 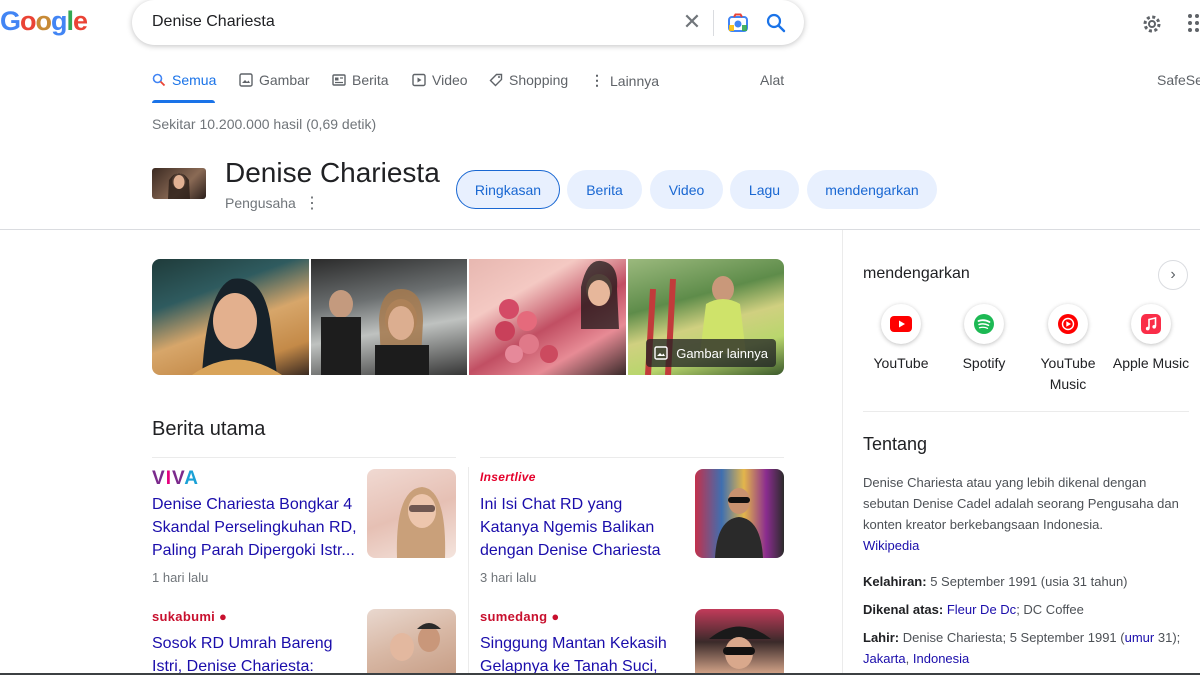 What do you see at coordinates (705, 317) in the screenshot?
I see `image-thumbnail: Gambar lainnya` at bounding box center [705, 317].